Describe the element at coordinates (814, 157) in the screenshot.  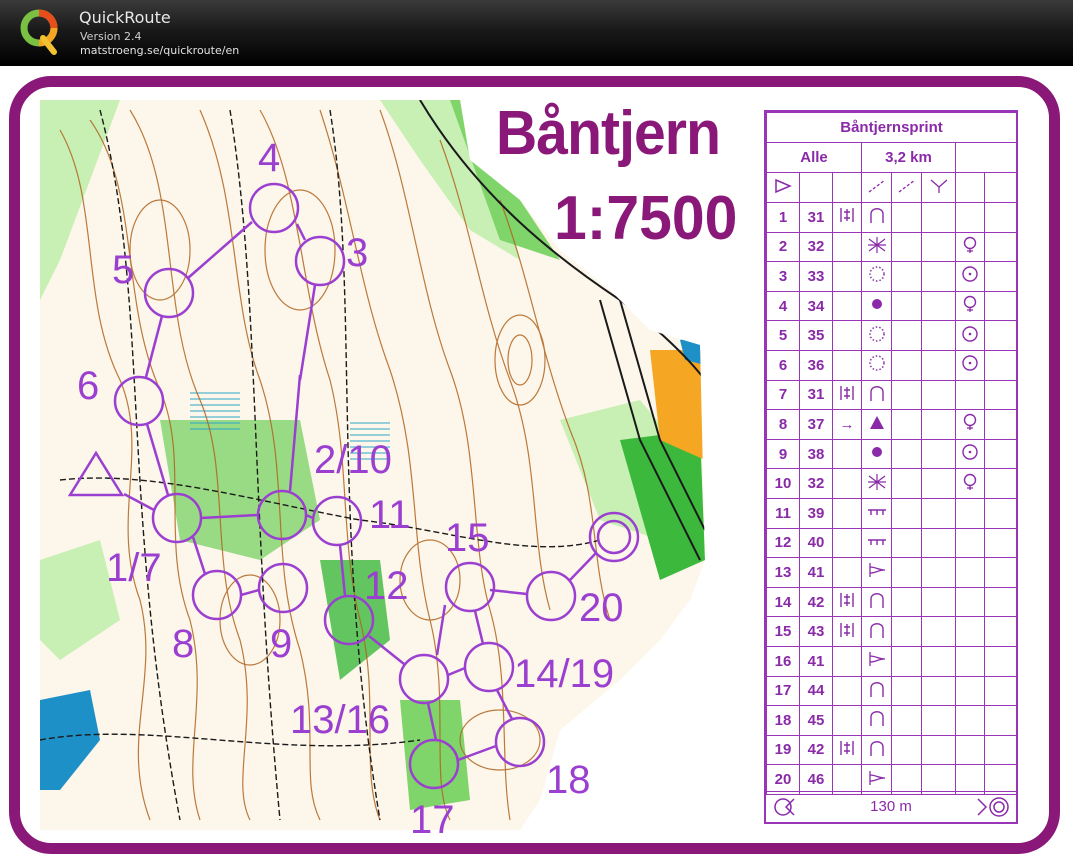
I see `class-name: Alle` at that location.